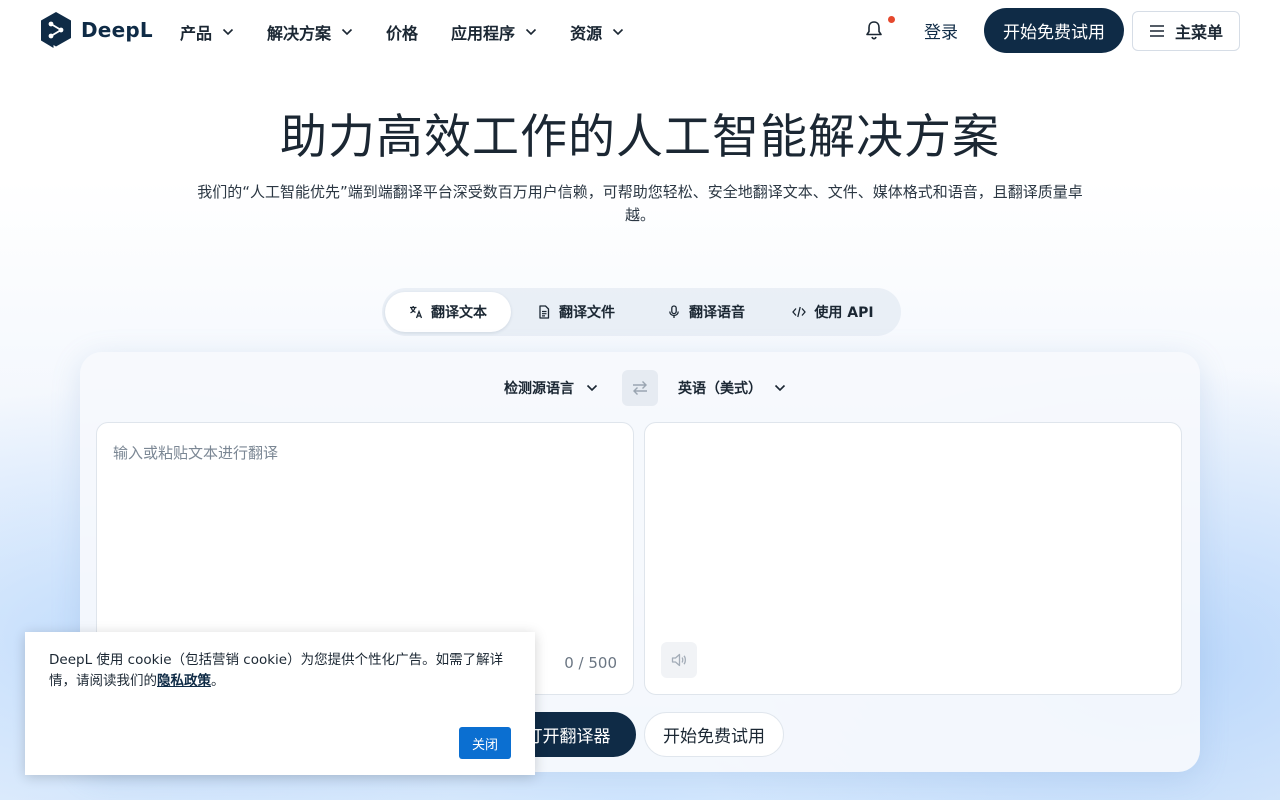 This screenshot has height=800, width=1280. What do you see at coordinates (459, 313) in the screenshot?
I see `tab-label: 翻译文本` at bounding box center [459, 313].